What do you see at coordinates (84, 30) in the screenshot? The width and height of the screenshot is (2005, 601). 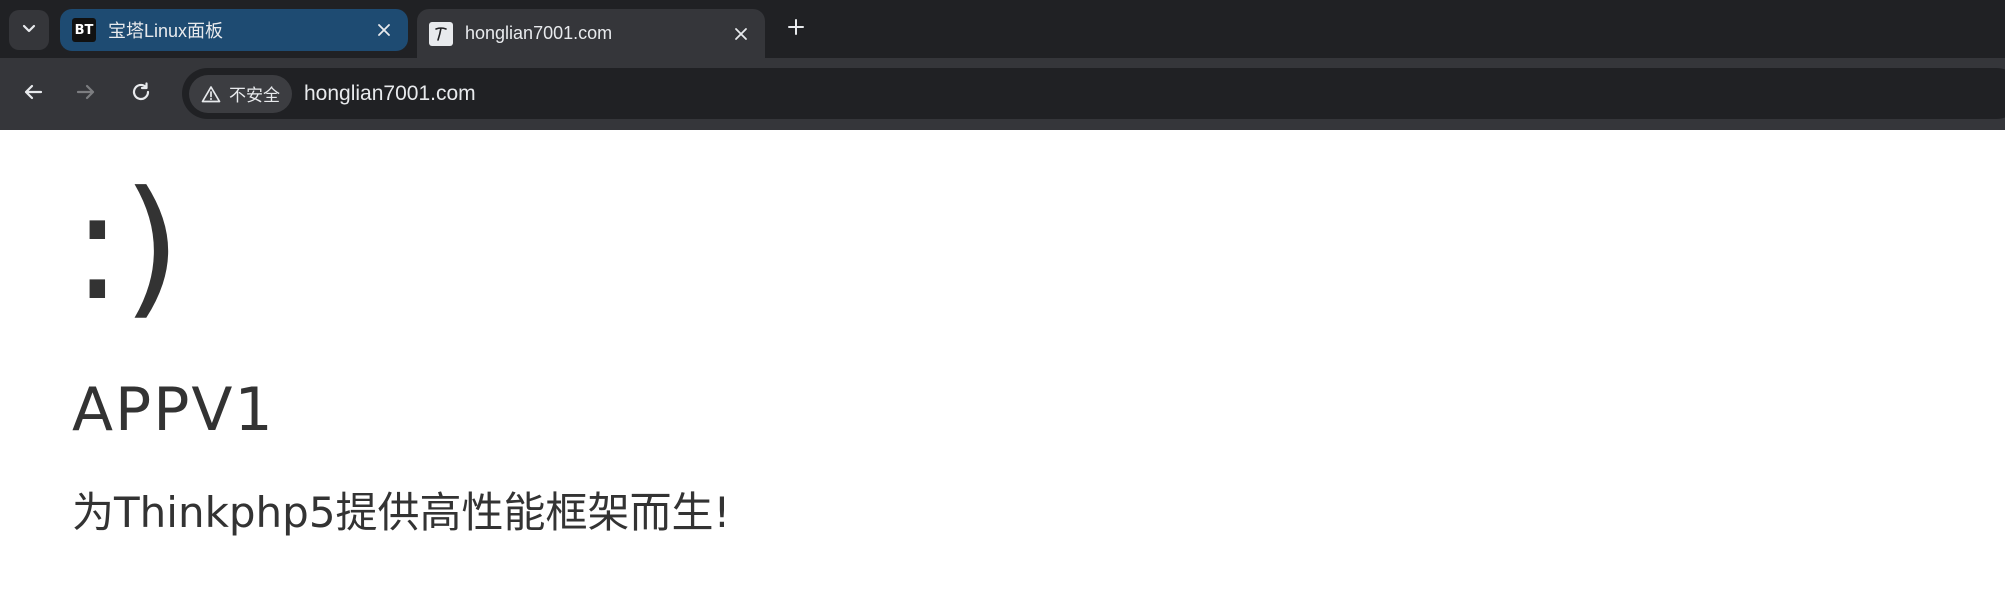 I see `bt-favicon-icon: BT` at bounding box center [84, 30].